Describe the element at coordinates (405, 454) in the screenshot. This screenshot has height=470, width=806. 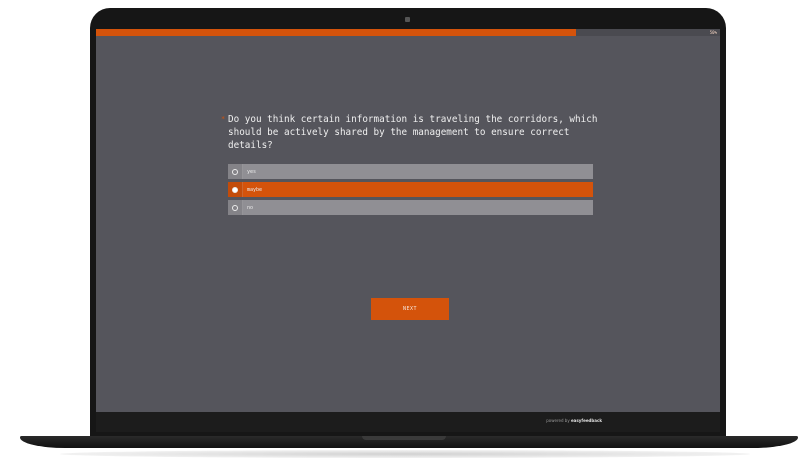
I see `laptop-shadow` at that location.